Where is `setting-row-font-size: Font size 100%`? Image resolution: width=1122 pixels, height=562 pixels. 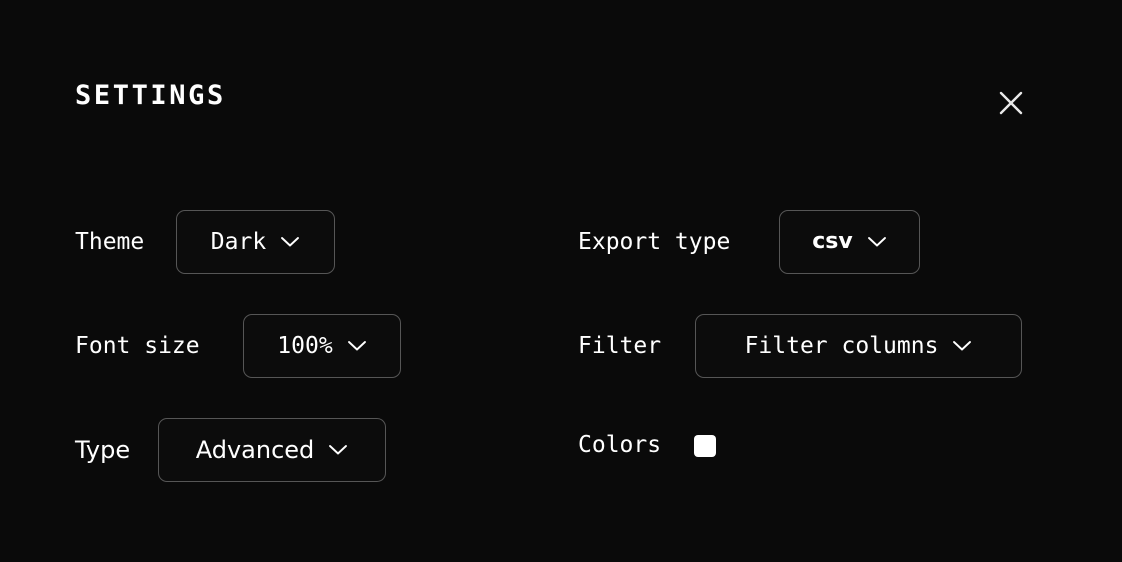 setting-row-font-size: Font size 100% is located at coordinates (238, 346).